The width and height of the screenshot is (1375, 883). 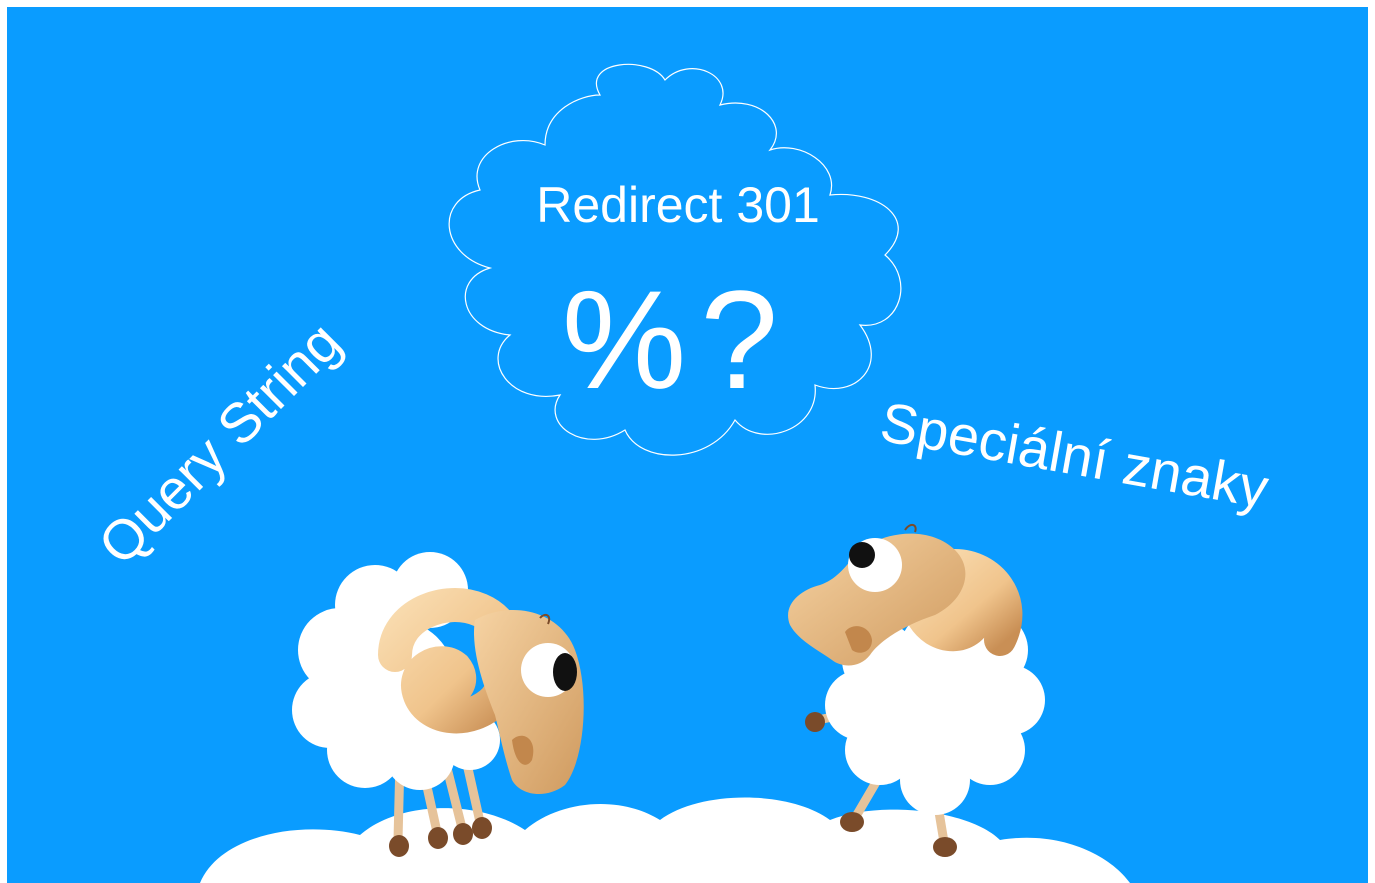 I want to click on cloud-ground-icon, so click(x=665, y=840).